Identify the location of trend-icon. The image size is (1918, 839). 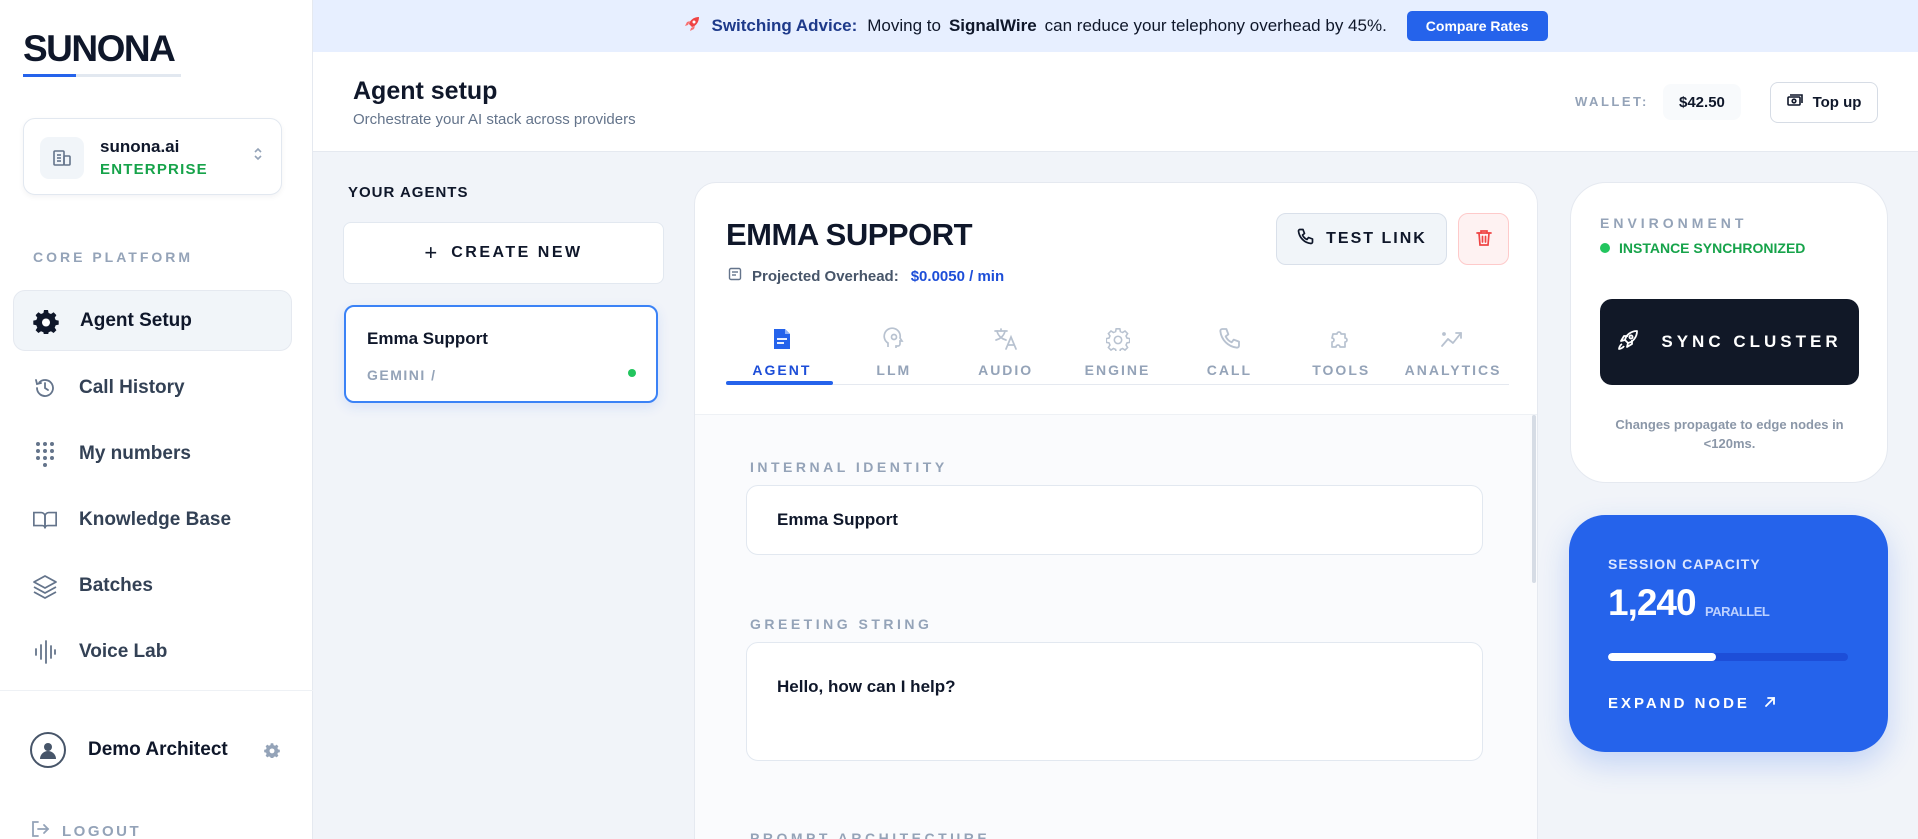
(1453, 339).